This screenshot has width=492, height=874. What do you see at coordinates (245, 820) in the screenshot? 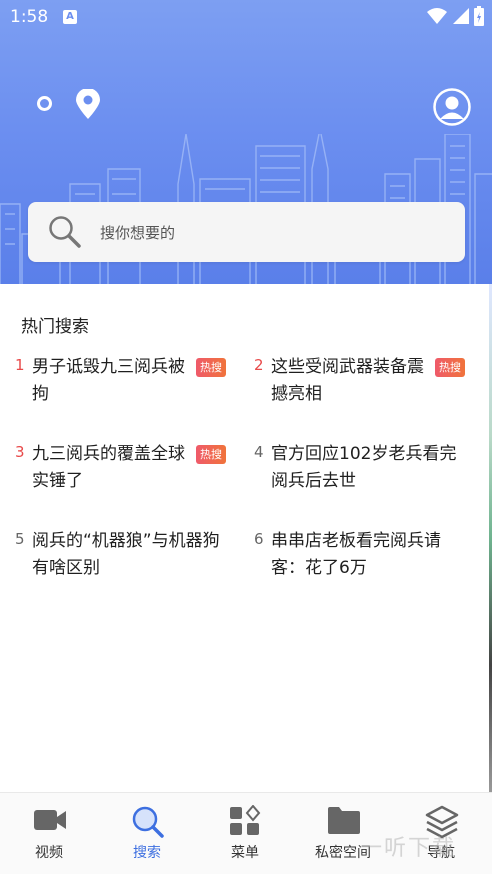
I see `grid-menu-icon` at bounding box center [245, 820].